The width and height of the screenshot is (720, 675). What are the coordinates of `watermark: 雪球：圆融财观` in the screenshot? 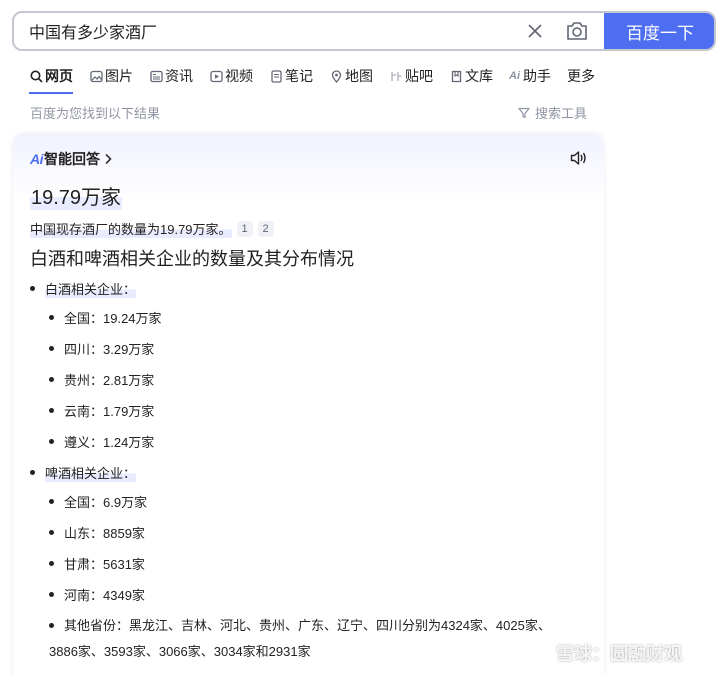 It's located at (605, 653).